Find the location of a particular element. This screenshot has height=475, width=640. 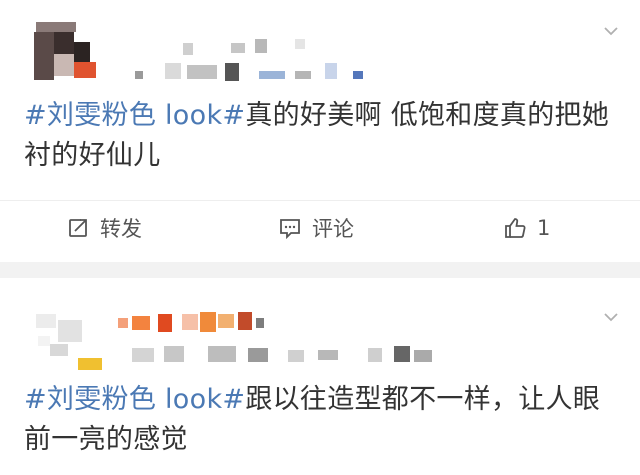

repost-button: 转发 is located at coordinates (104, 228).